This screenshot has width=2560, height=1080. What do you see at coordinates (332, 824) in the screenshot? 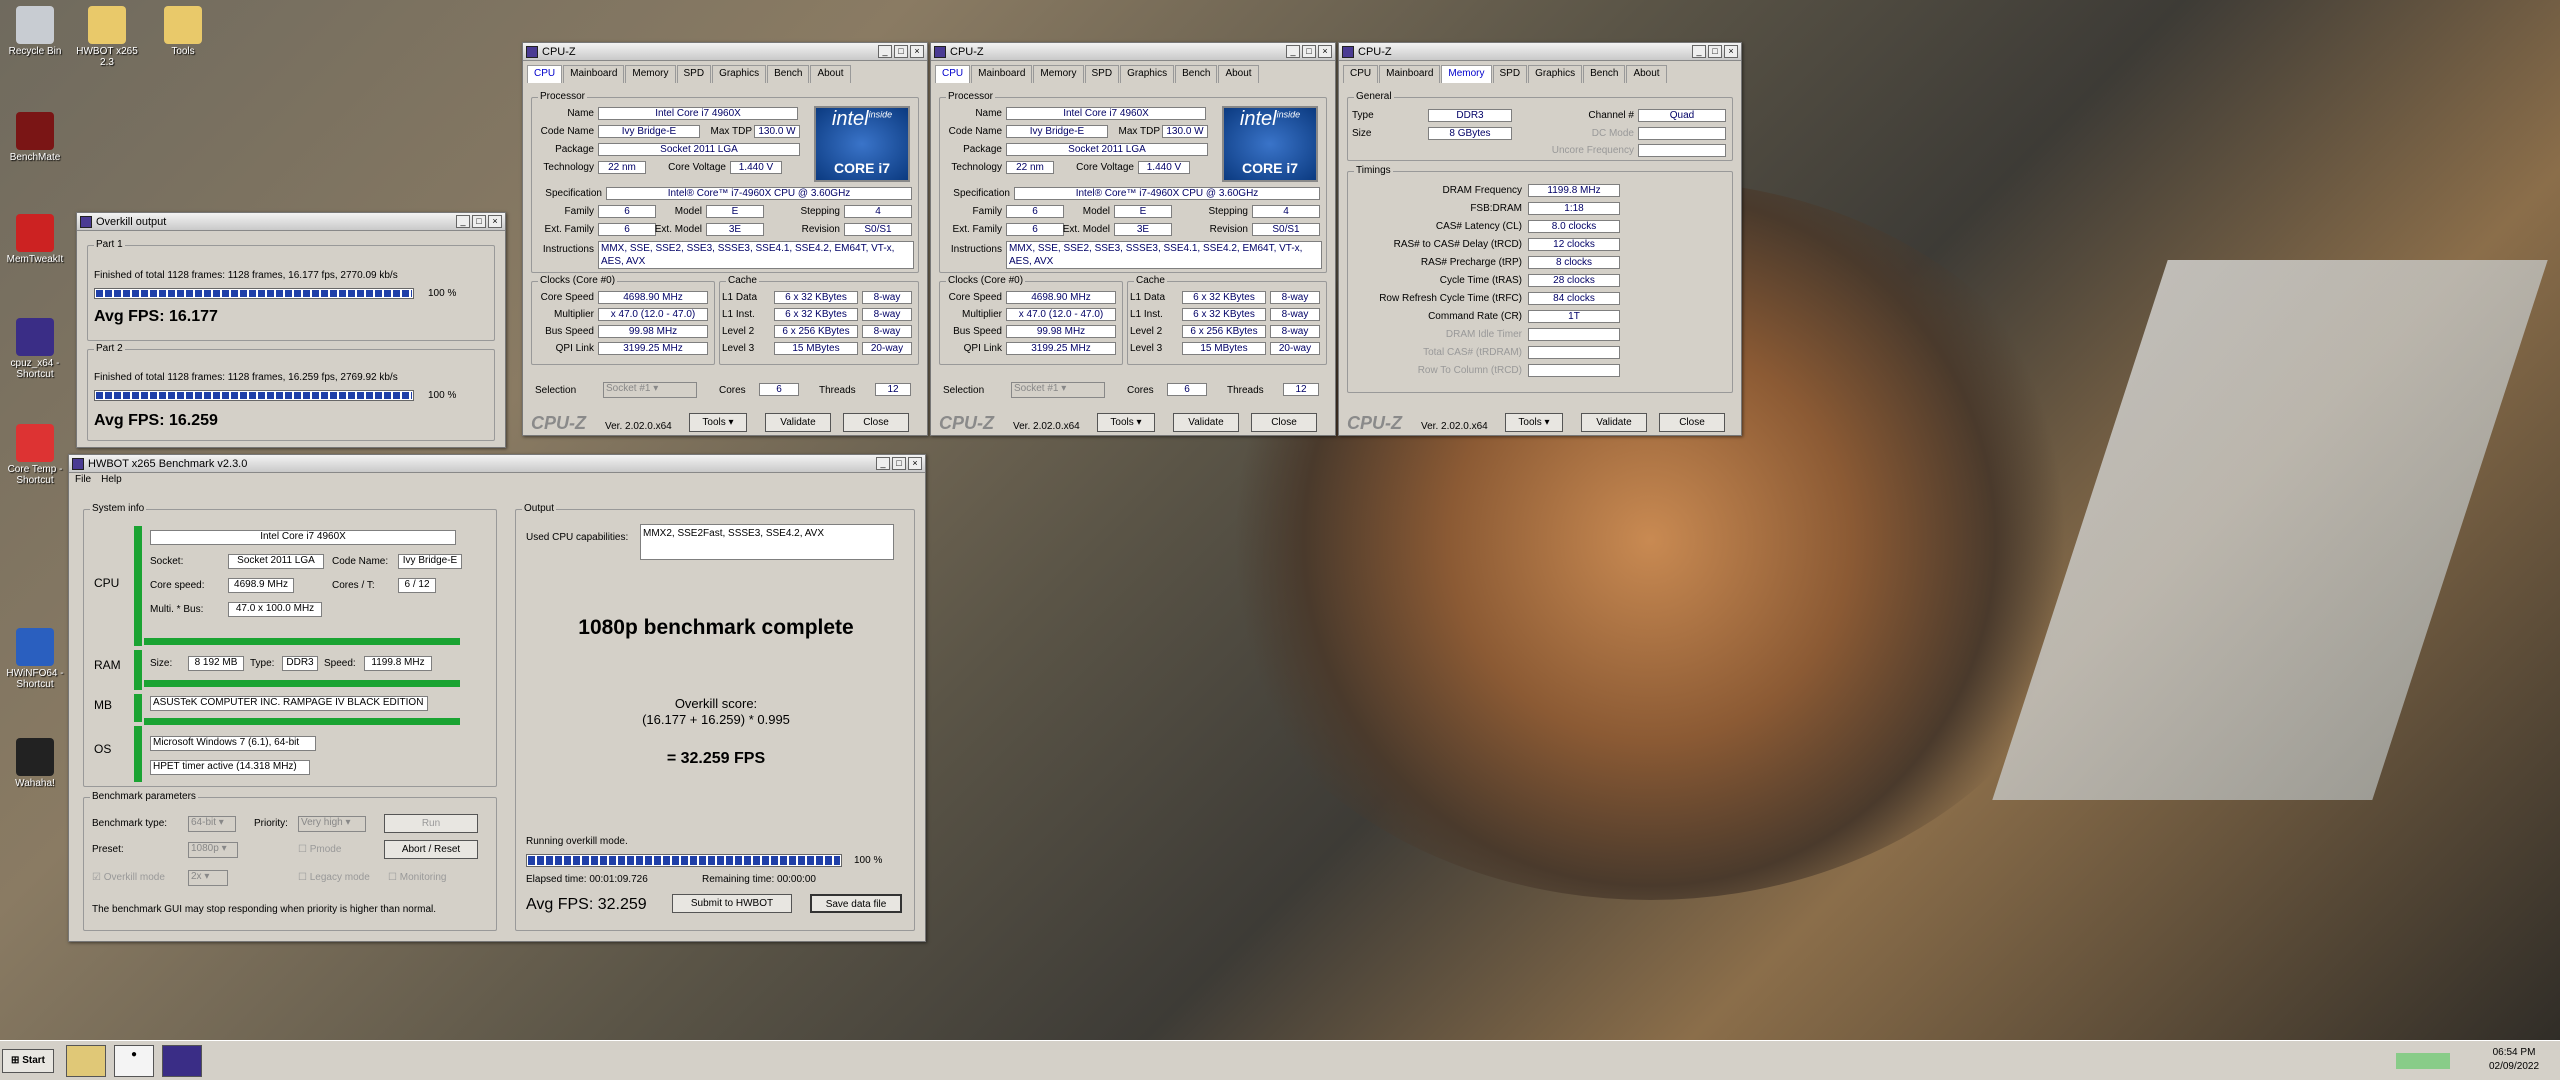
I see `priority-select: Very high ▾` at bounding box center [332, 824].